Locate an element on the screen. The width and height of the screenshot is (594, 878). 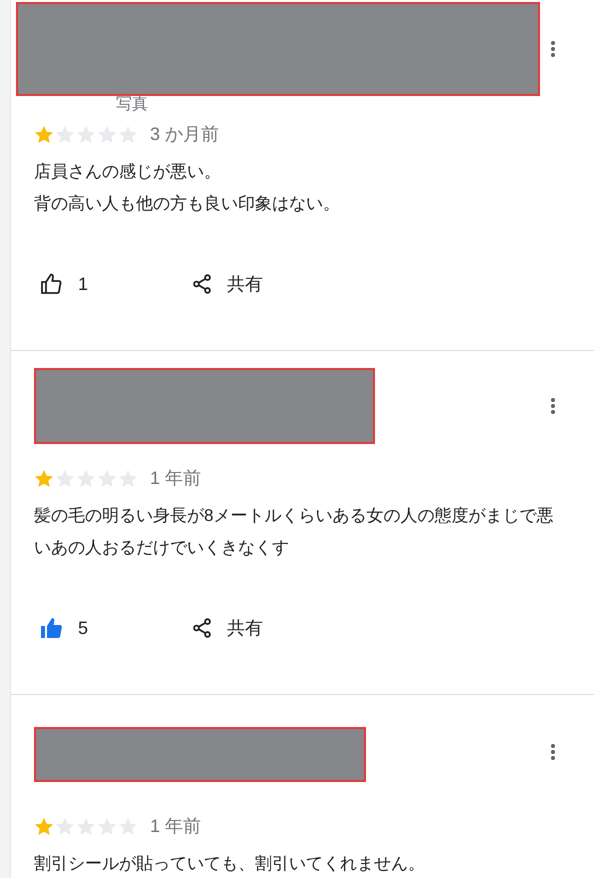
review-text: 割引シールが貼っていても、割引いてくれません。 is located at coordinates (230, 864).